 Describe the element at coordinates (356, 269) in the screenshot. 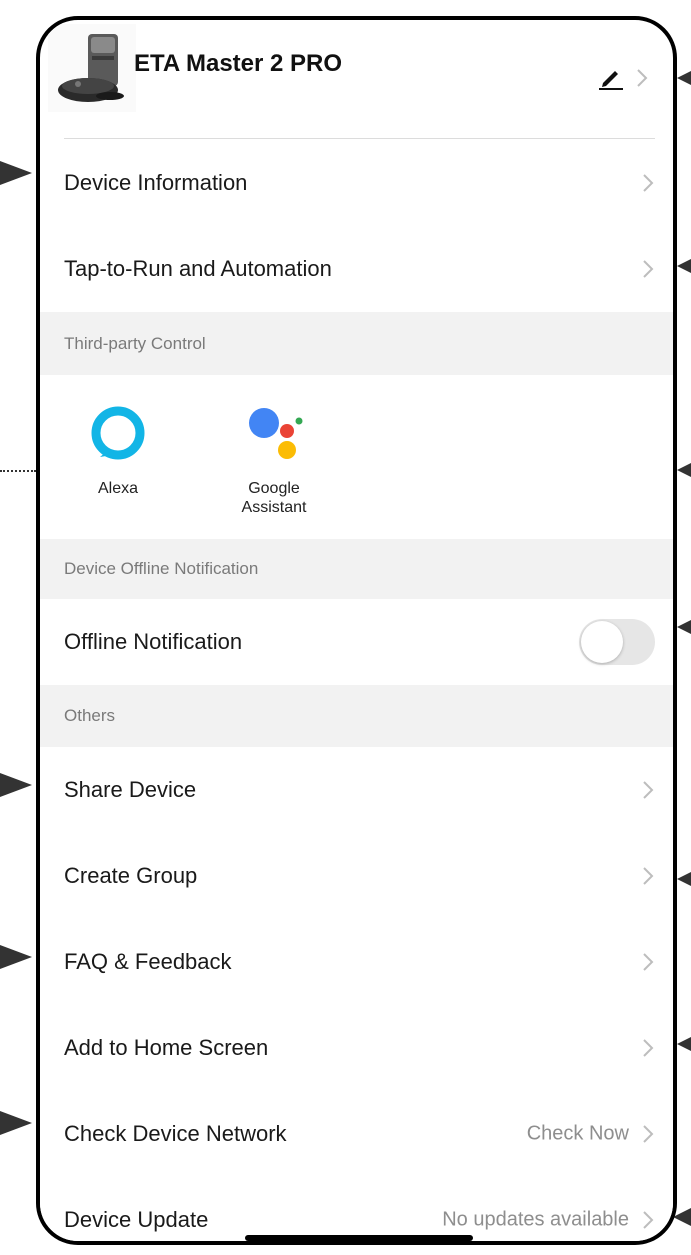

I see `tap-to-run-row: Tap-to-Run and Automation` at that location.